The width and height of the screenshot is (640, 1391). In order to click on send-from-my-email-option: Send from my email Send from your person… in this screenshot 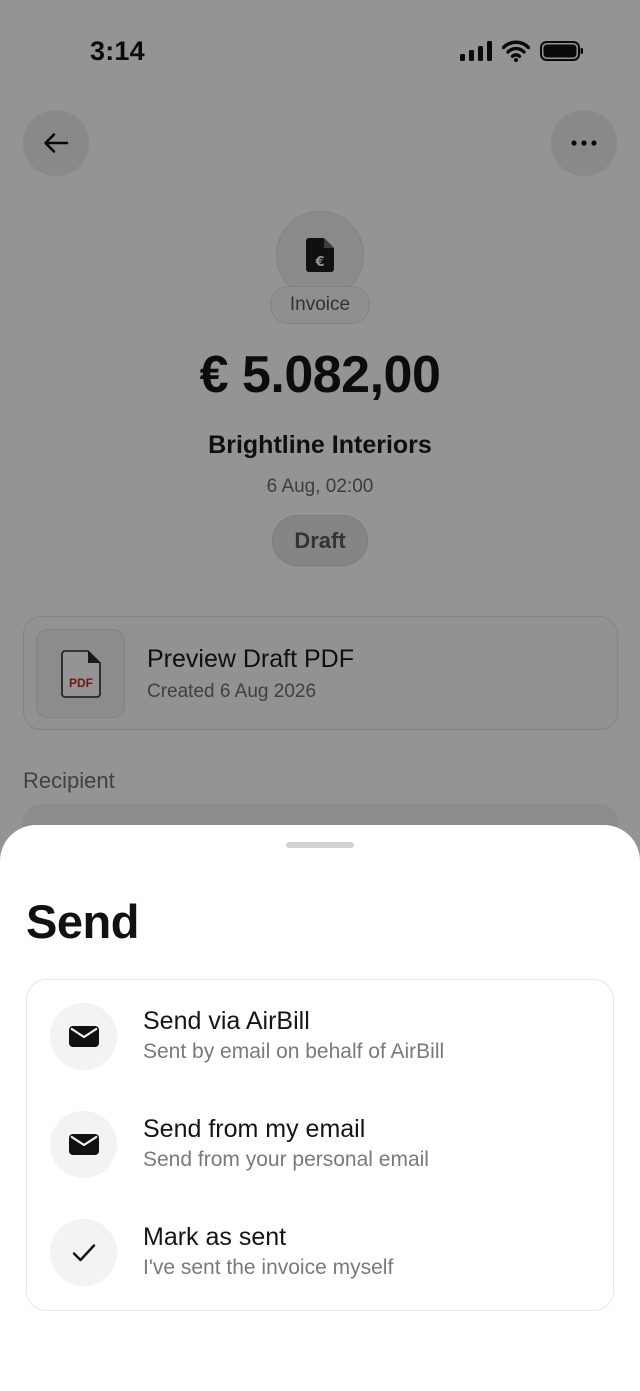, I will do `click(321, 1150)`.